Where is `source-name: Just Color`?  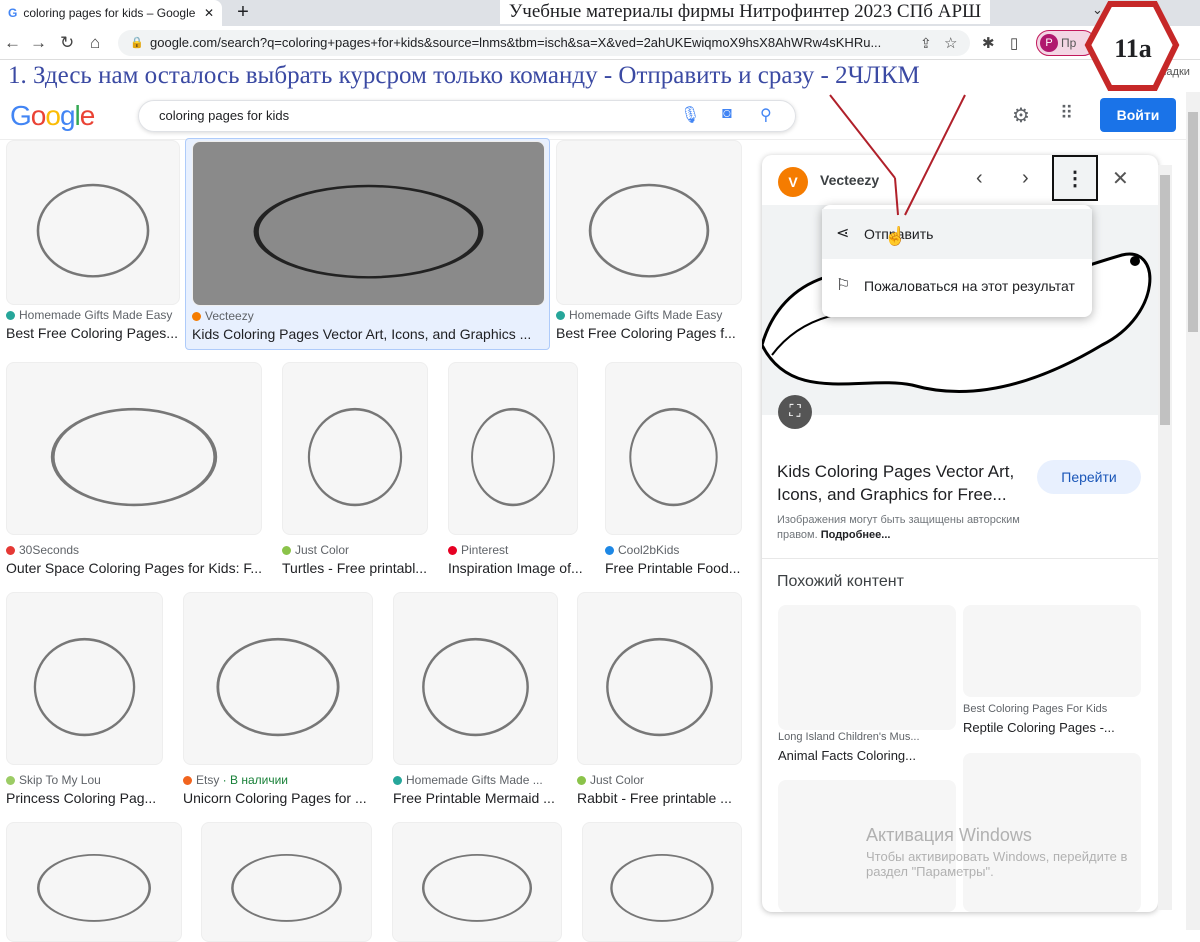
source-name: Just Color is located at coordinates (617, 780).